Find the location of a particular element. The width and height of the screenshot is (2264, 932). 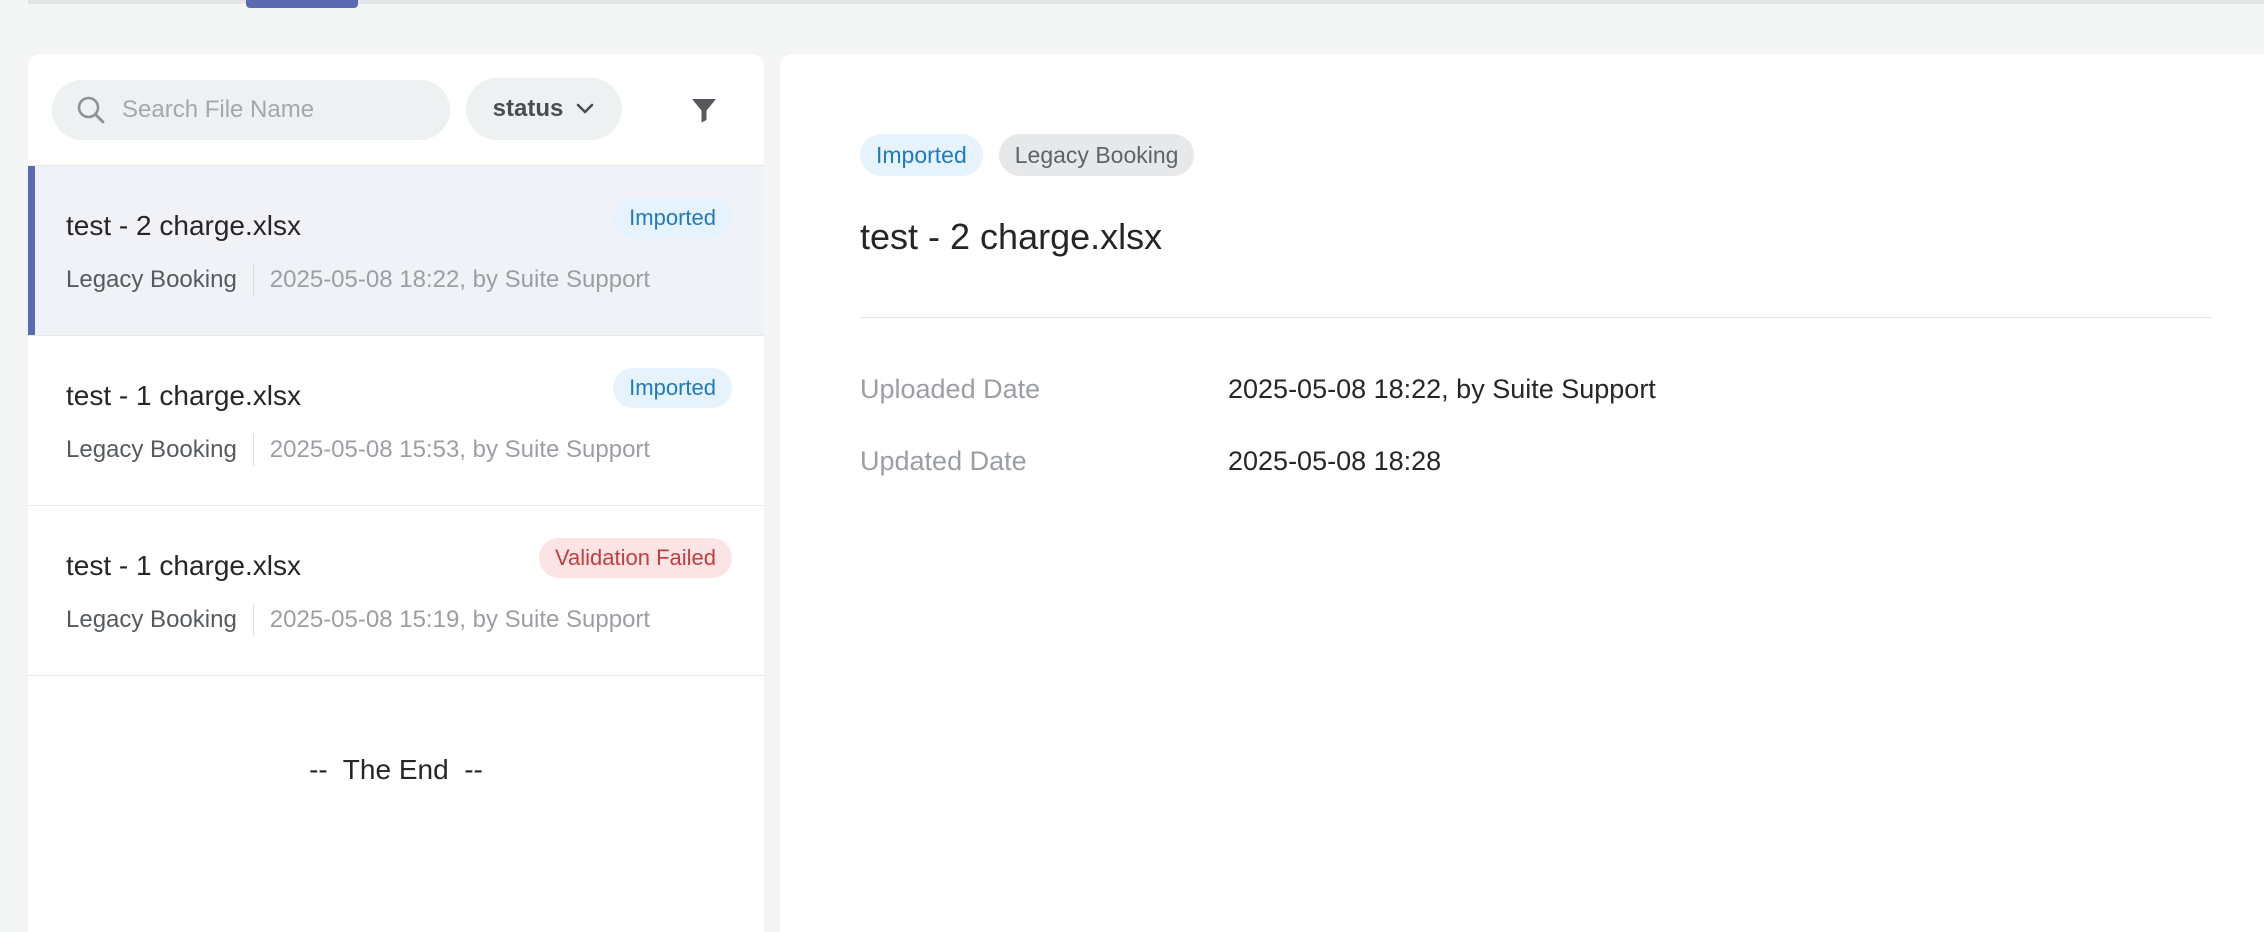

list-end-marker: -- The End -- is located at coordinates (396, 769).